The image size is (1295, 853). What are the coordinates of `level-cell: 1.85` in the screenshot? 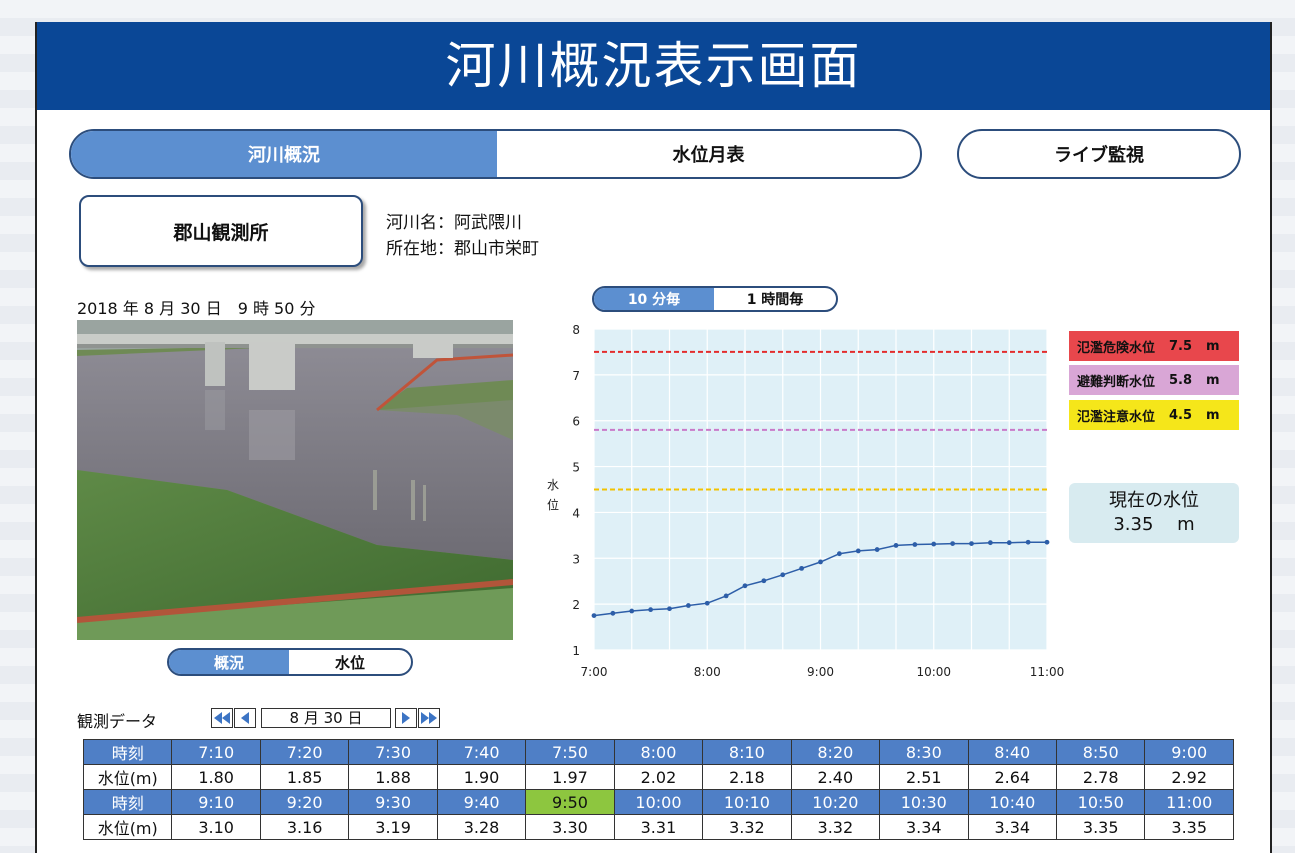 It's located at (304, 777).